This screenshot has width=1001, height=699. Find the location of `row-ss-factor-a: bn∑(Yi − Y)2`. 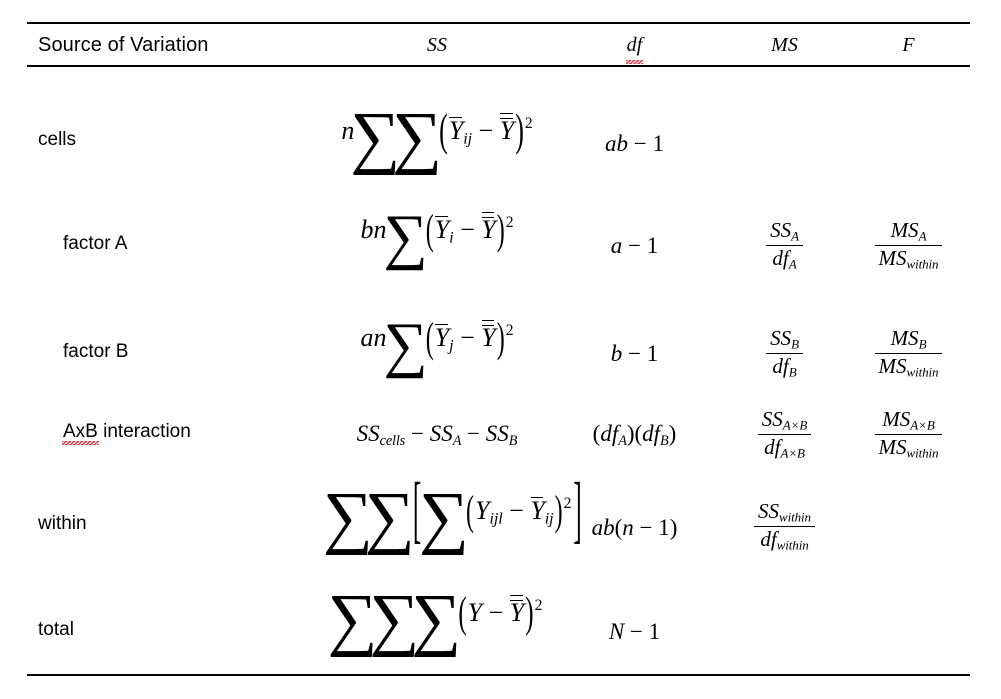

row-ss-factor-a: bn∑(Yi − Y)2 is located at coordinates (437, 237).